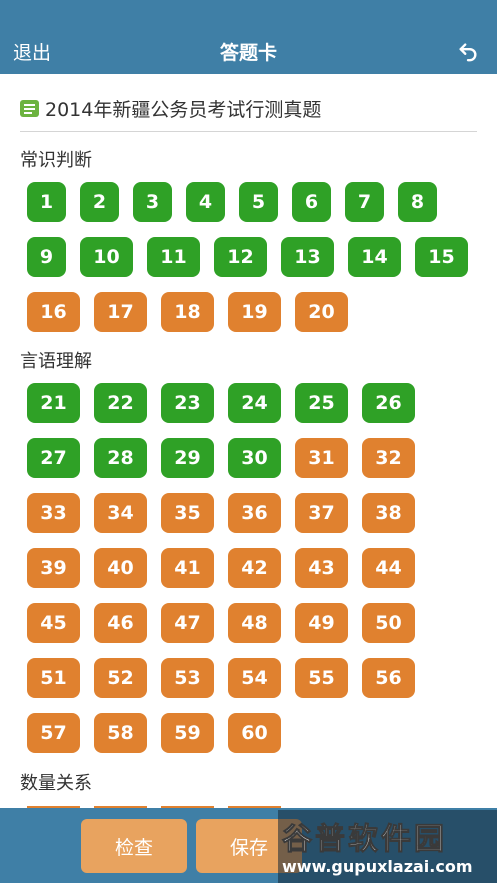 The height and width of the screenshot is (883, 497). What do you see at coordinates (120, 458) in the screenshot?
I see `question-button-28: 28` at bounding box center [120, 458].